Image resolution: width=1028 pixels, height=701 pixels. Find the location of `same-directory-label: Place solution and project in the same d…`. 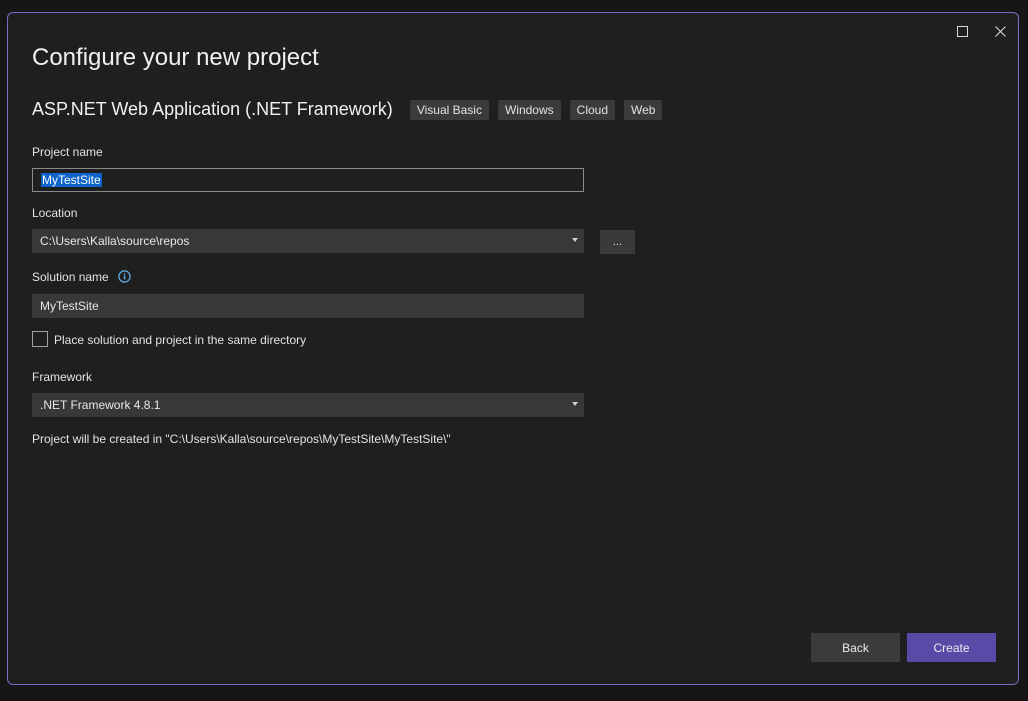

same-directory-label: Place solution and project in the same d… is located at coordinates (180, 340).